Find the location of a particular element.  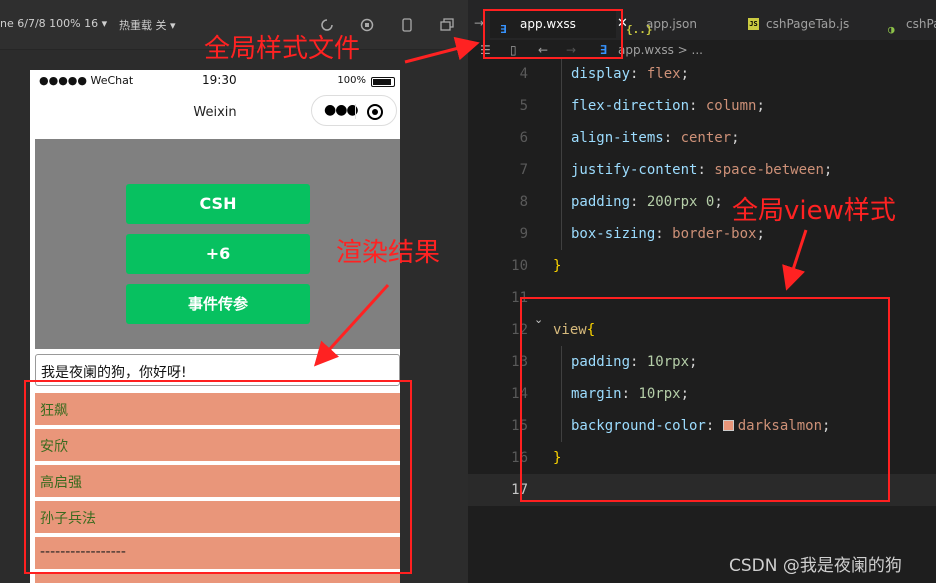

watermark: CSDN @我是夜阑的狗 is located at coordinates (815, 566).